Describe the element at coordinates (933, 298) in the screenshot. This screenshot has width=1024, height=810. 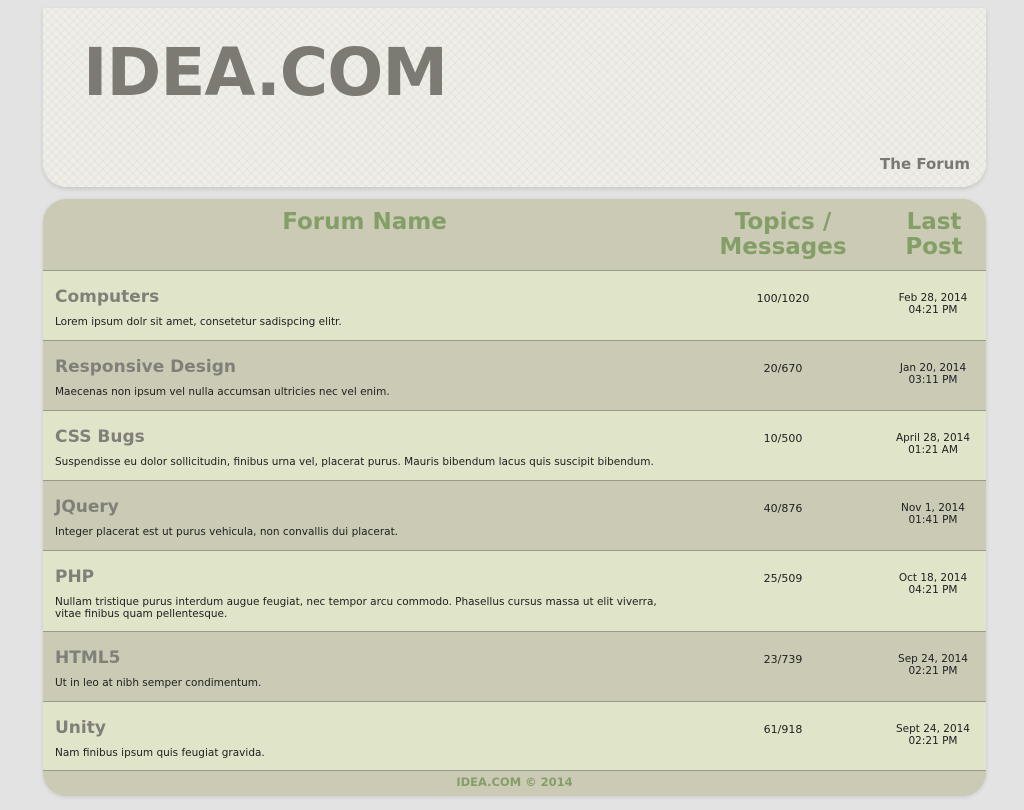
I see `last-post-date: Feb 28, 2014` at that location.